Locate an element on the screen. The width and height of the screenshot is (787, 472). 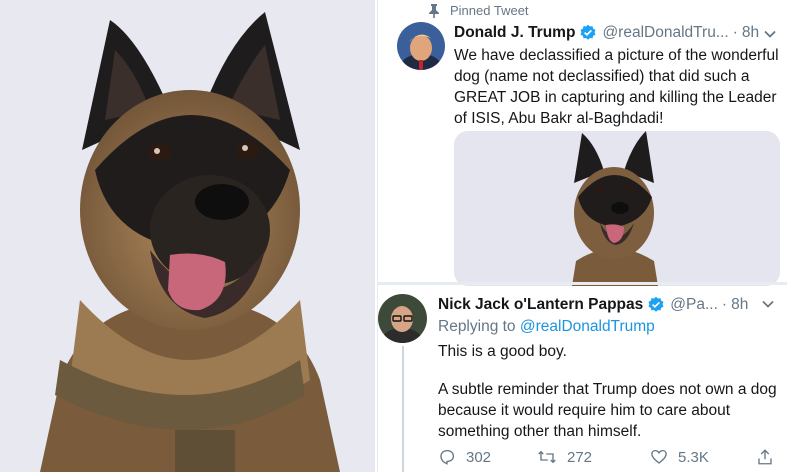
like-icon is located at coordinates (659, 456).